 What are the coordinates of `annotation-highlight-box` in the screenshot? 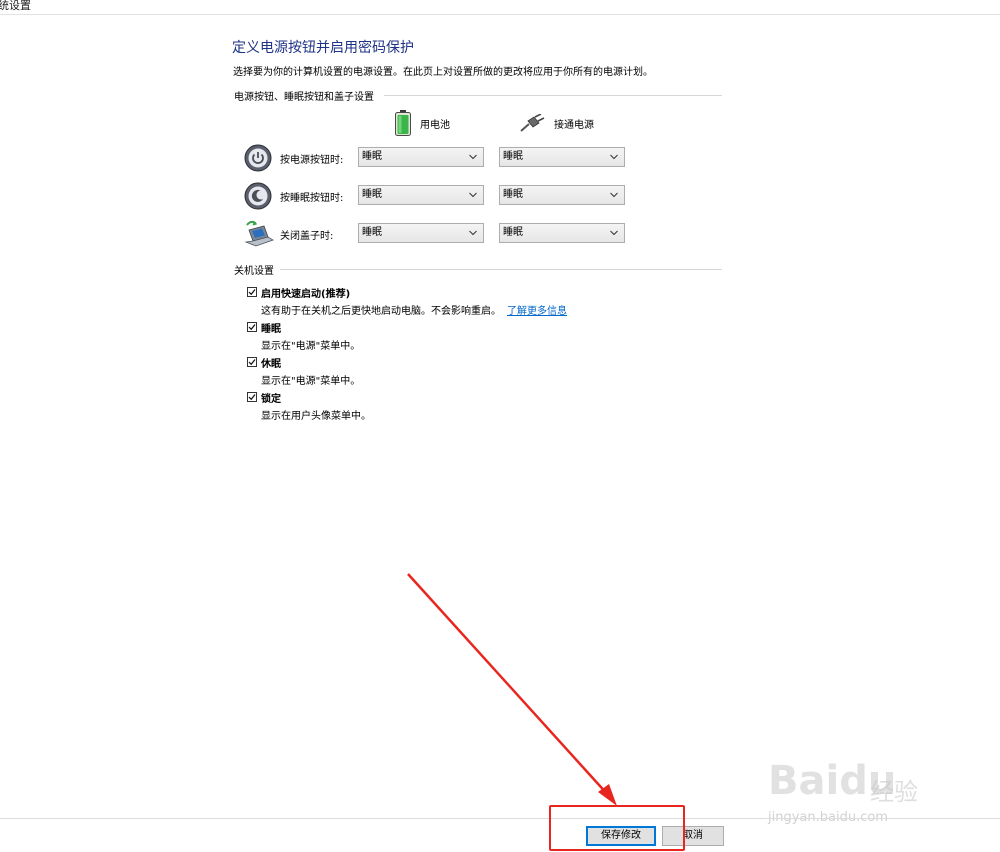 It's located at (617, 828).